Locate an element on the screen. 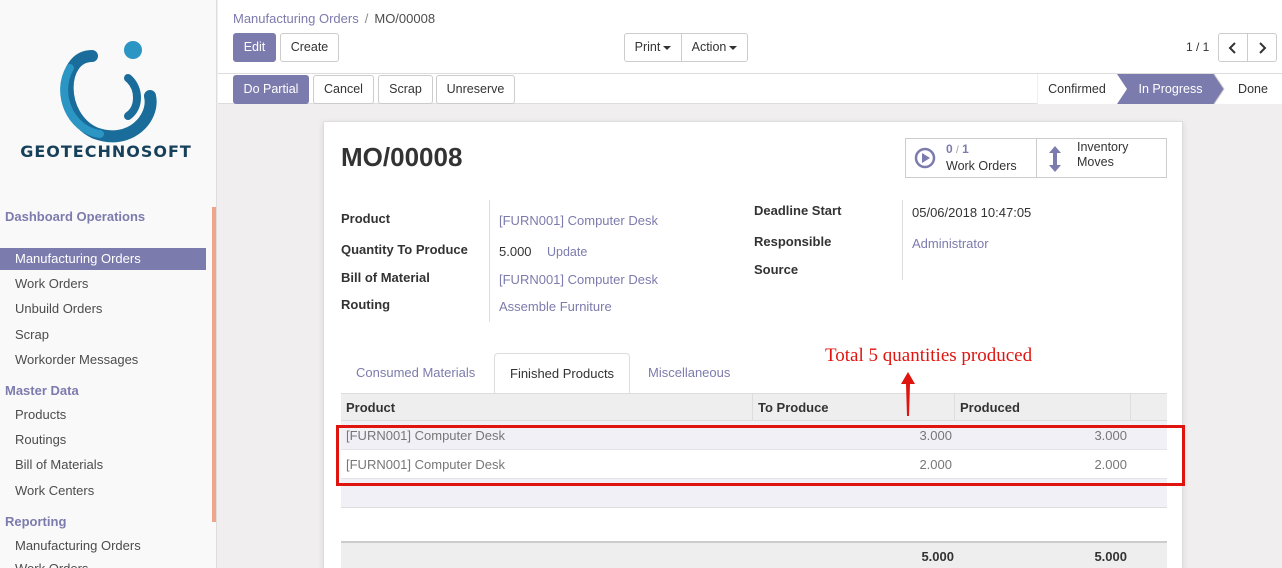  tab-consumed-materials: Consumed Materials is located at coordinates (415, 373).